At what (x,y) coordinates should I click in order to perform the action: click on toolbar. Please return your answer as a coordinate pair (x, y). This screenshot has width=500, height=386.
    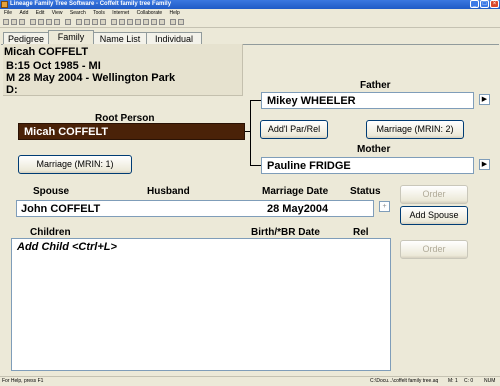
    Looking at the image, I should click on (250, 22).